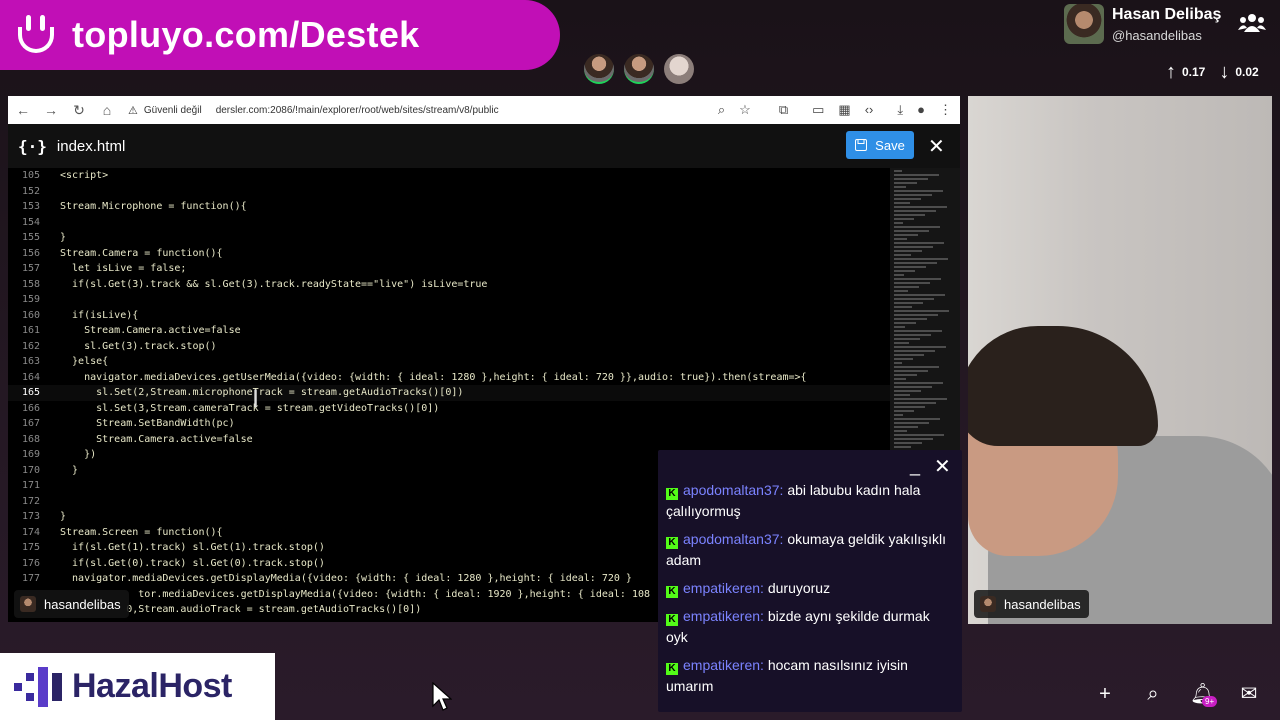 This screenshot has height=720, width=1280. Describe the element at coordinates (1252, 23) in the screenshot. I see `people-icon` at that location.